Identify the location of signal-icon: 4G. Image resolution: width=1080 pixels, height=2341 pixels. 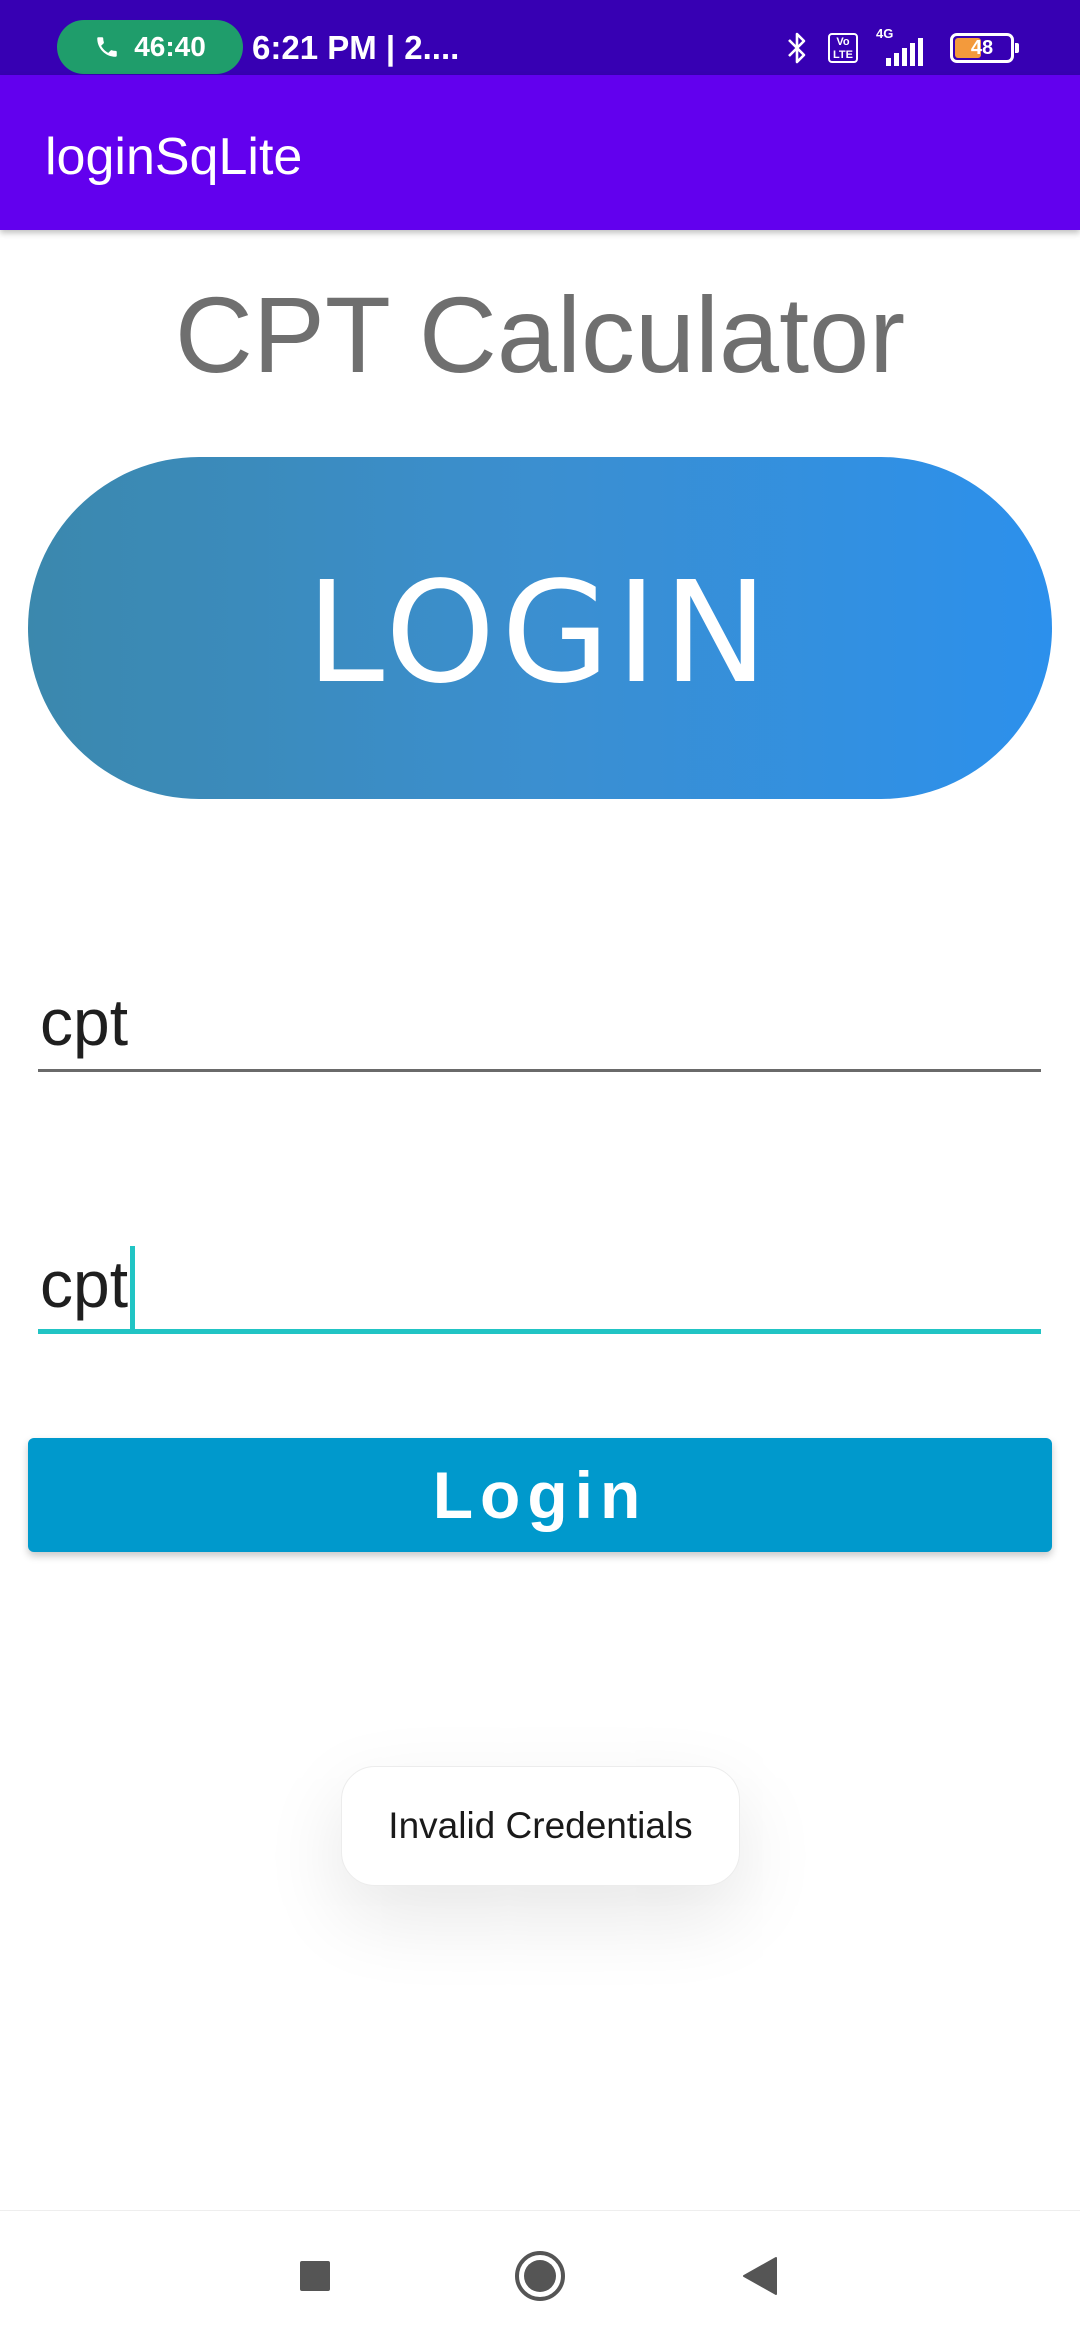
(904, 46).